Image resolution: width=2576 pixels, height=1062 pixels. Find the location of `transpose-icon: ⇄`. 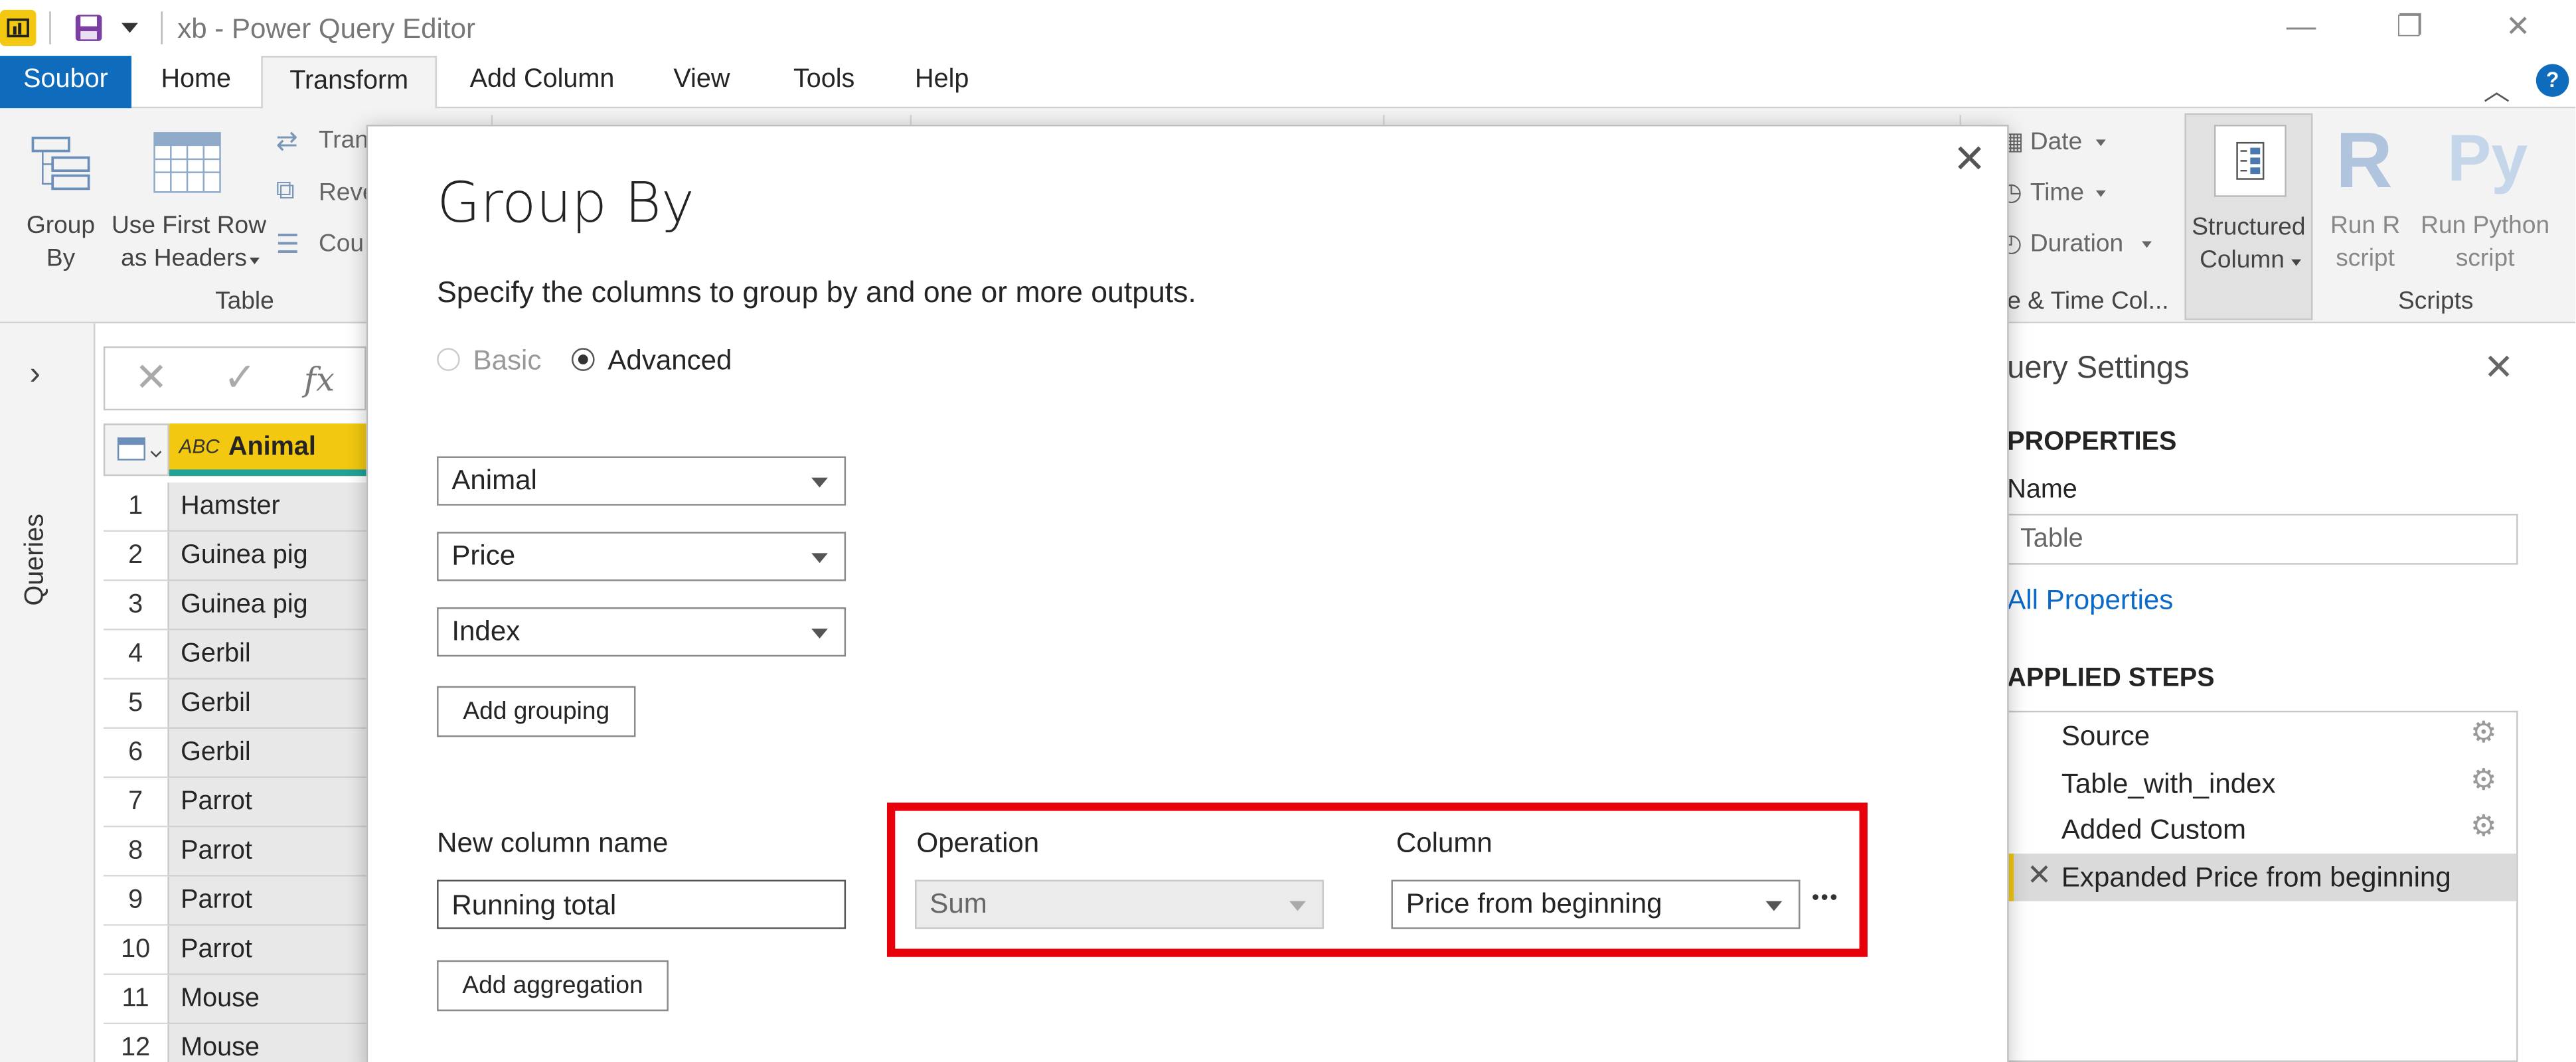

transpose-icon: ⇄ is located at coordinates (287, 141).